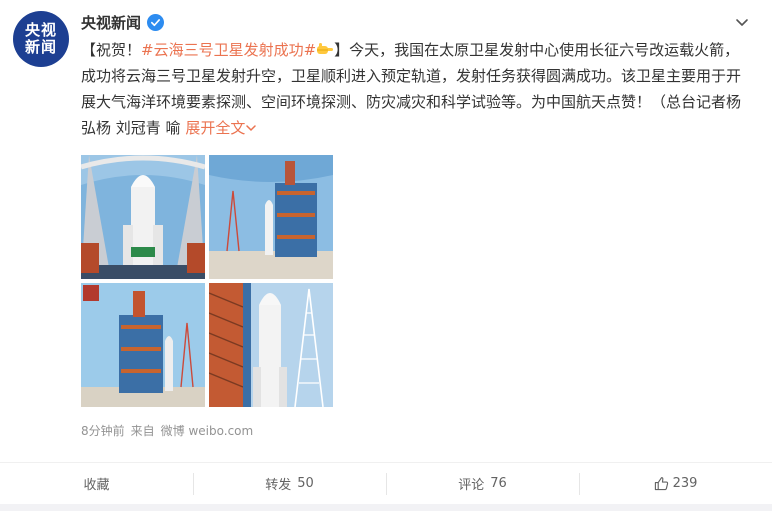 The height and width of the screenshot is (511, 772). What do you see at coordinates (142, 431) in the screenshot?
I see `post-from-label: 来自` at bounding box center [142, 431].